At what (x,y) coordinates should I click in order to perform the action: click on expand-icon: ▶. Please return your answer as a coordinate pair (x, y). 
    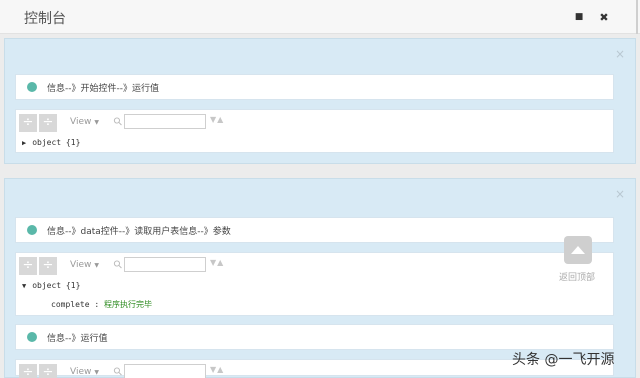
    Looking at the image, I should click on (24, 143).